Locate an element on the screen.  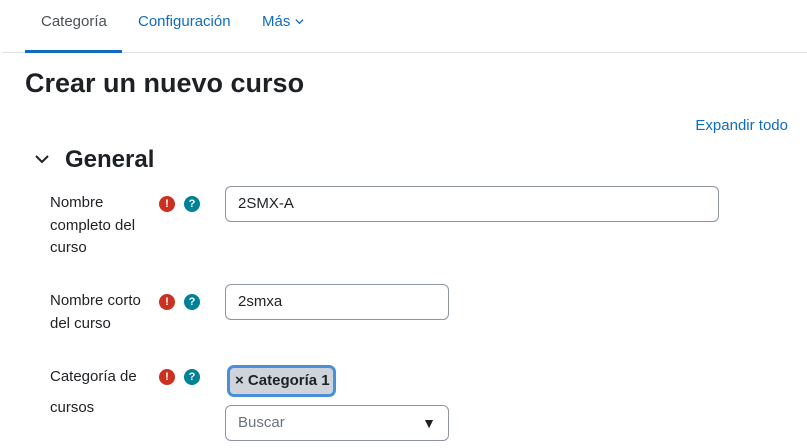
chevron-down-icon is located at coordinates (299, 22).